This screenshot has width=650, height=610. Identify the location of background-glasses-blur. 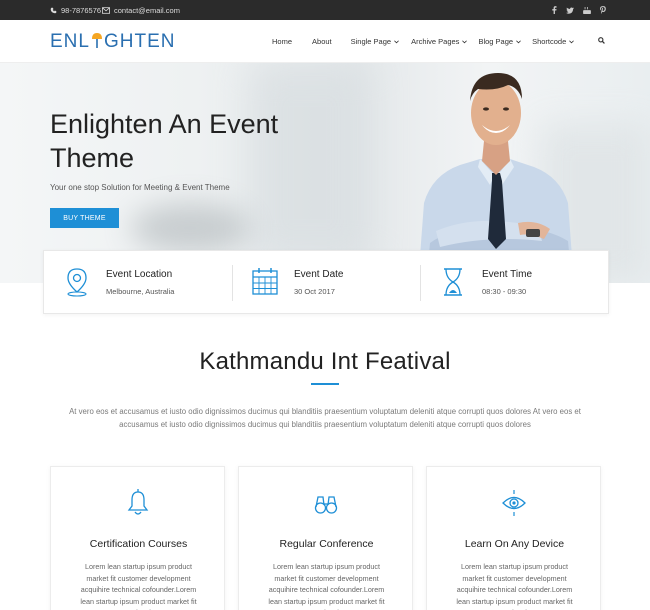
(190, 228).